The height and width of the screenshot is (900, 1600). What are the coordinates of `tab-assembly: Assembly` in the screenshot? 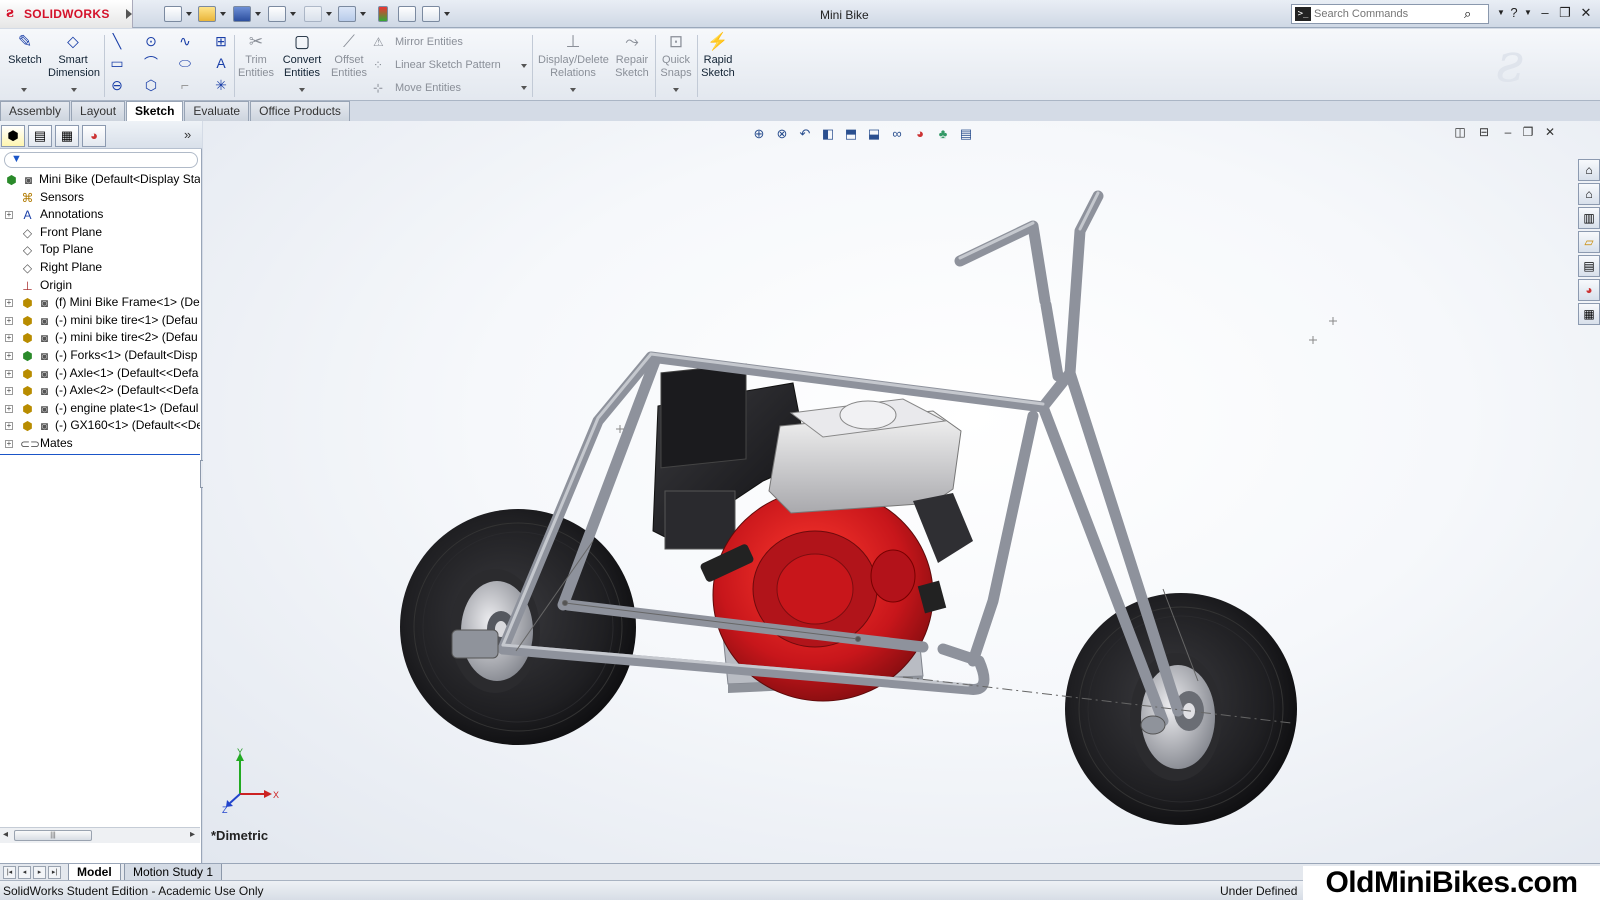 It's located at (35, 111).